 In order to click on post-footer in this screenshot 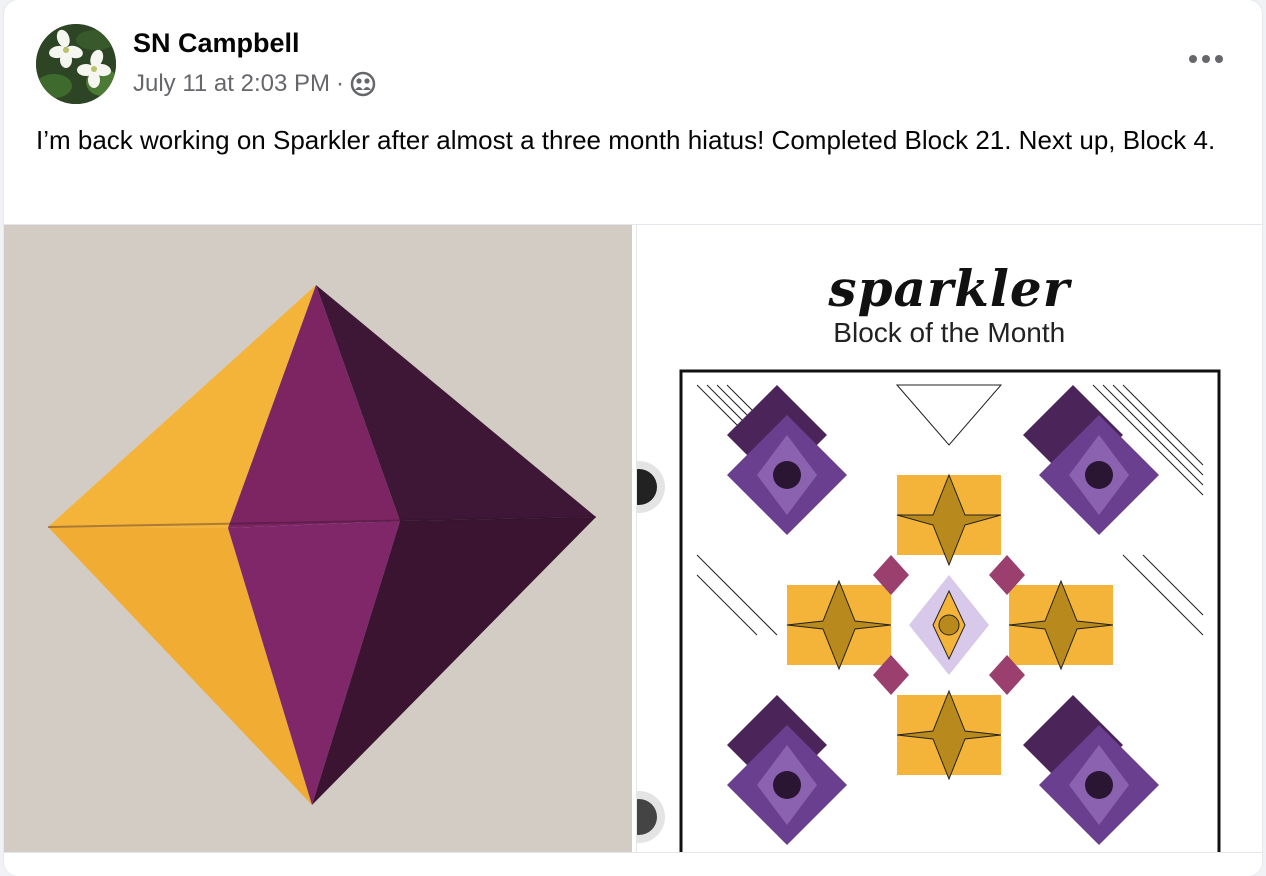, I will do `click(633, 864)`.